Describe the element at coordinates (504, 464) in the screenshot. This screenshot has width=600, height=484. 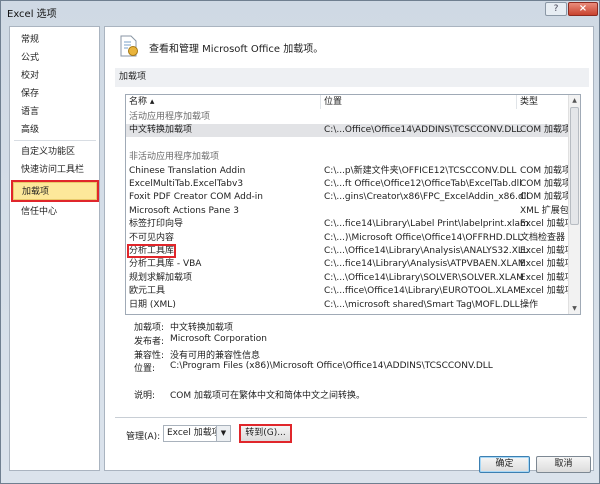
I see `ok-button: 确定` at that location.